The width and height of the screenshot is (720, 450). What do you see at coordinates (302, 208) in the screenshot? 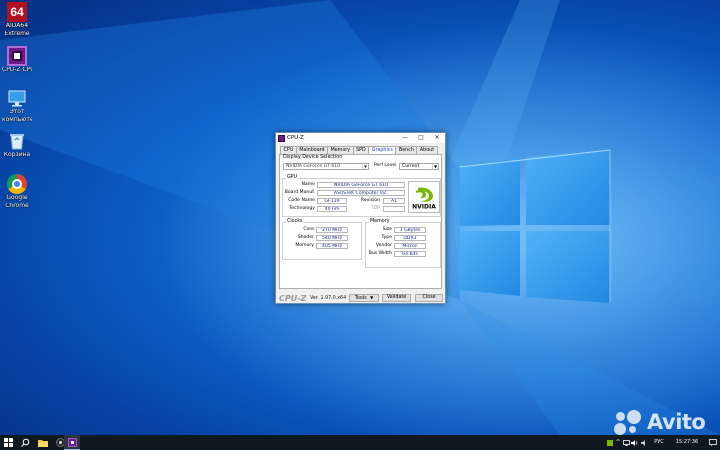
I see `technology-label: Technology` at bounding box center [302, 208].